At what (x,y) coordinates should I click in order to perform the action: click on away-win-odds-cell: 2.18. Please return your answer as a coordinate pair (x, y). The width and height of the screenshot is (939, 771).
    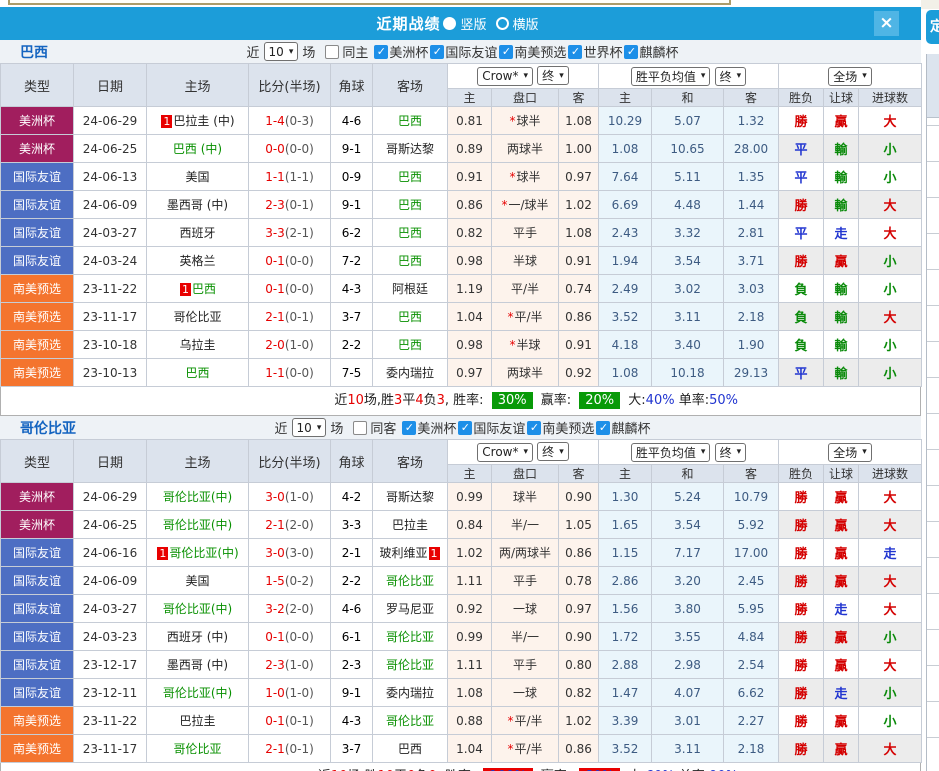
    Looking at the image, I should click on (751, 316).